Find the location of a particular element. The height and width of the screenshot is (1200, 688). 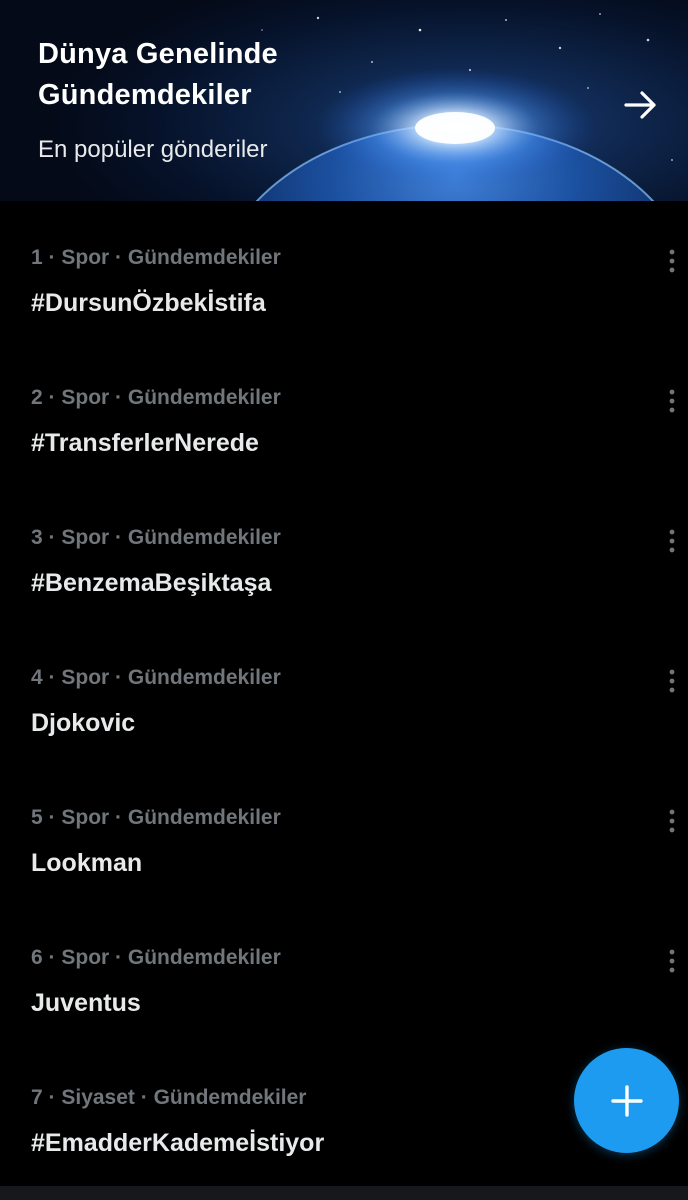

trend-meta: 3 · Spor · Gündemdekiler is located at coordinates (156, 537).